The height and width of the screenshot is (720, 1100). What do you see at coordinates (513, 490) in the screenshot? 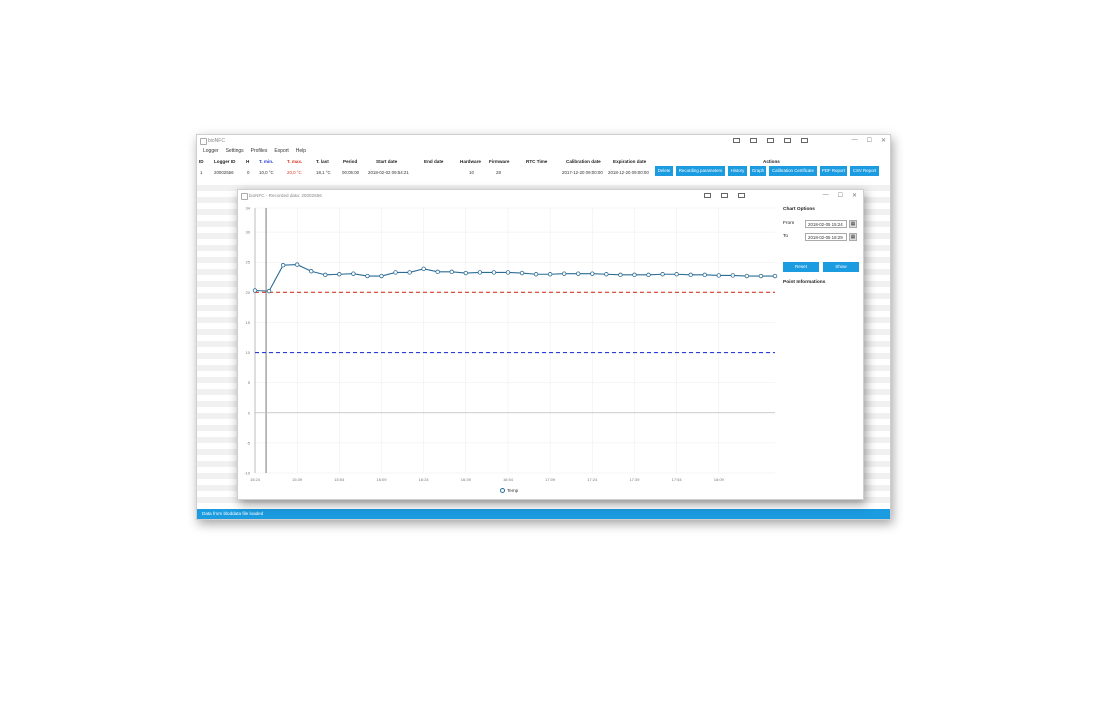
I see `legend-label: Temp` at bounding box center [513, 490].